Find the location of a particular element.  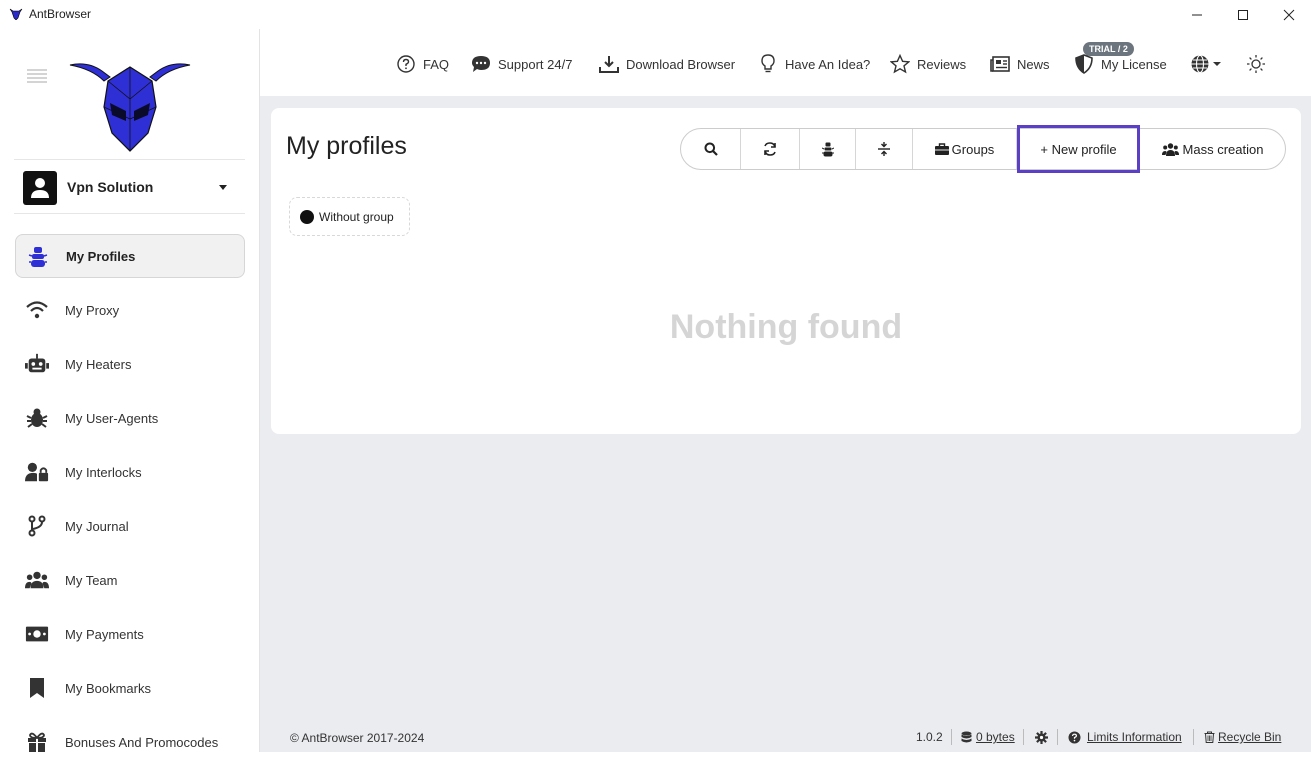

gear-icon is located at coordinates (1041, 737).